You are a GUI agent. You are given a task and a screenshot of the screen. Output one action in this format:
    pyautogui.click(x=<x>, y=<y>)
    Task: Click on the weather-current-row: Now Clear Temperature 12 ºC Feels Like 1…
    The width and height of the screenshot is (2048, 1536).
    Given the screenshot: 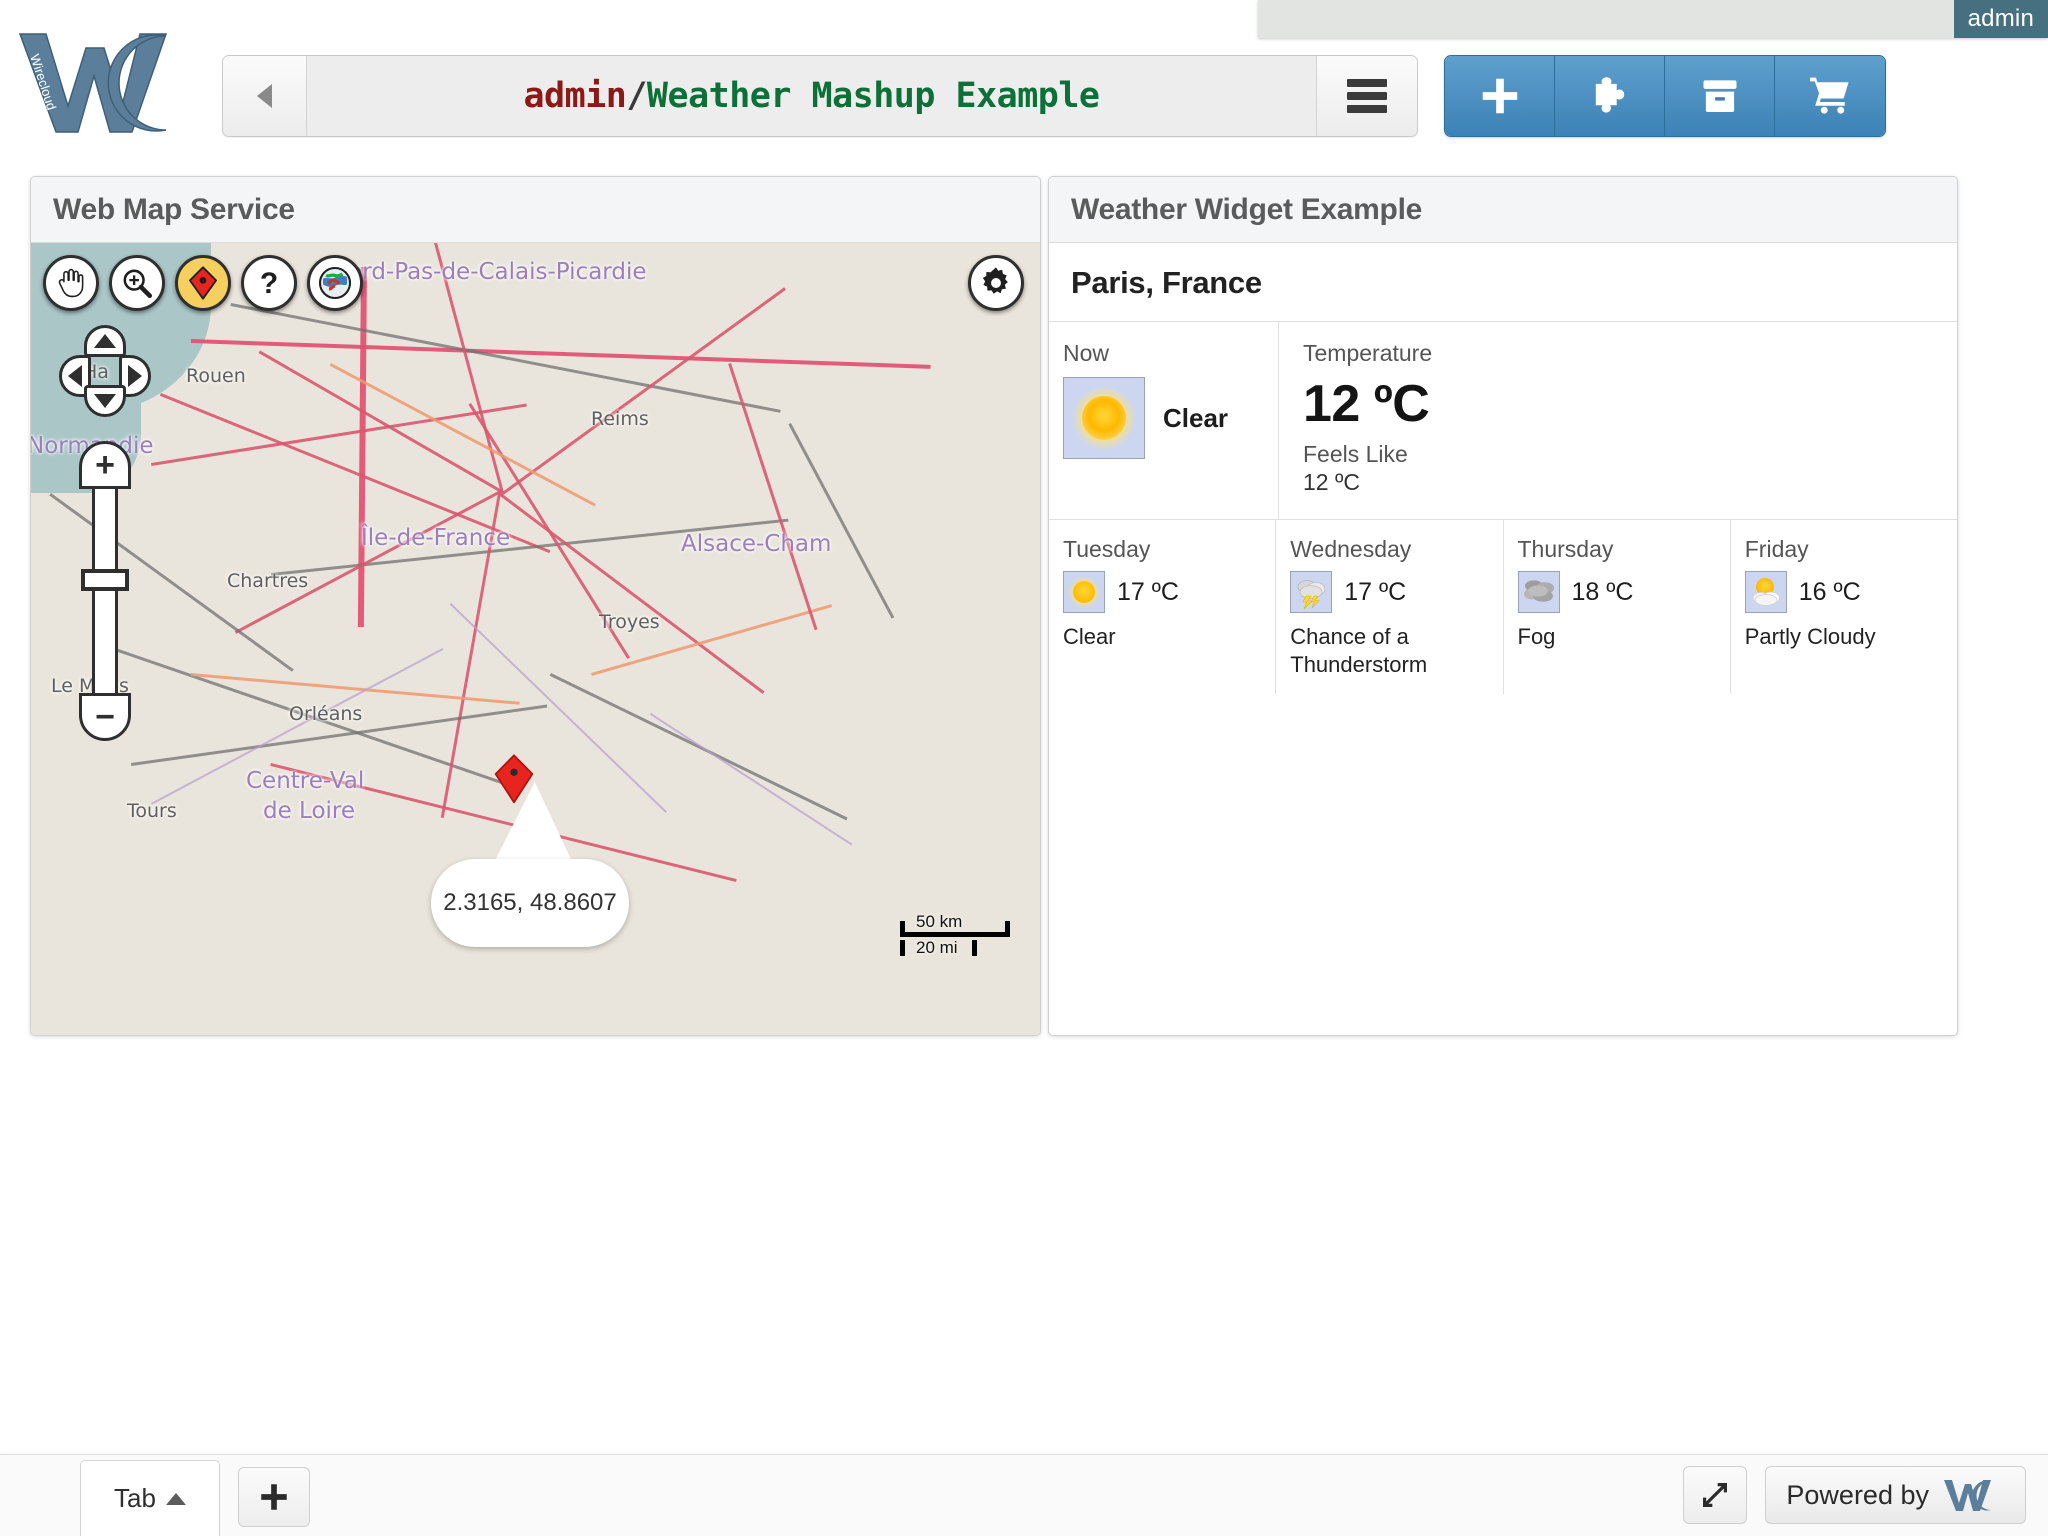 What is the action you would take?
    pyautogui.click(x=1503, y=421)
    